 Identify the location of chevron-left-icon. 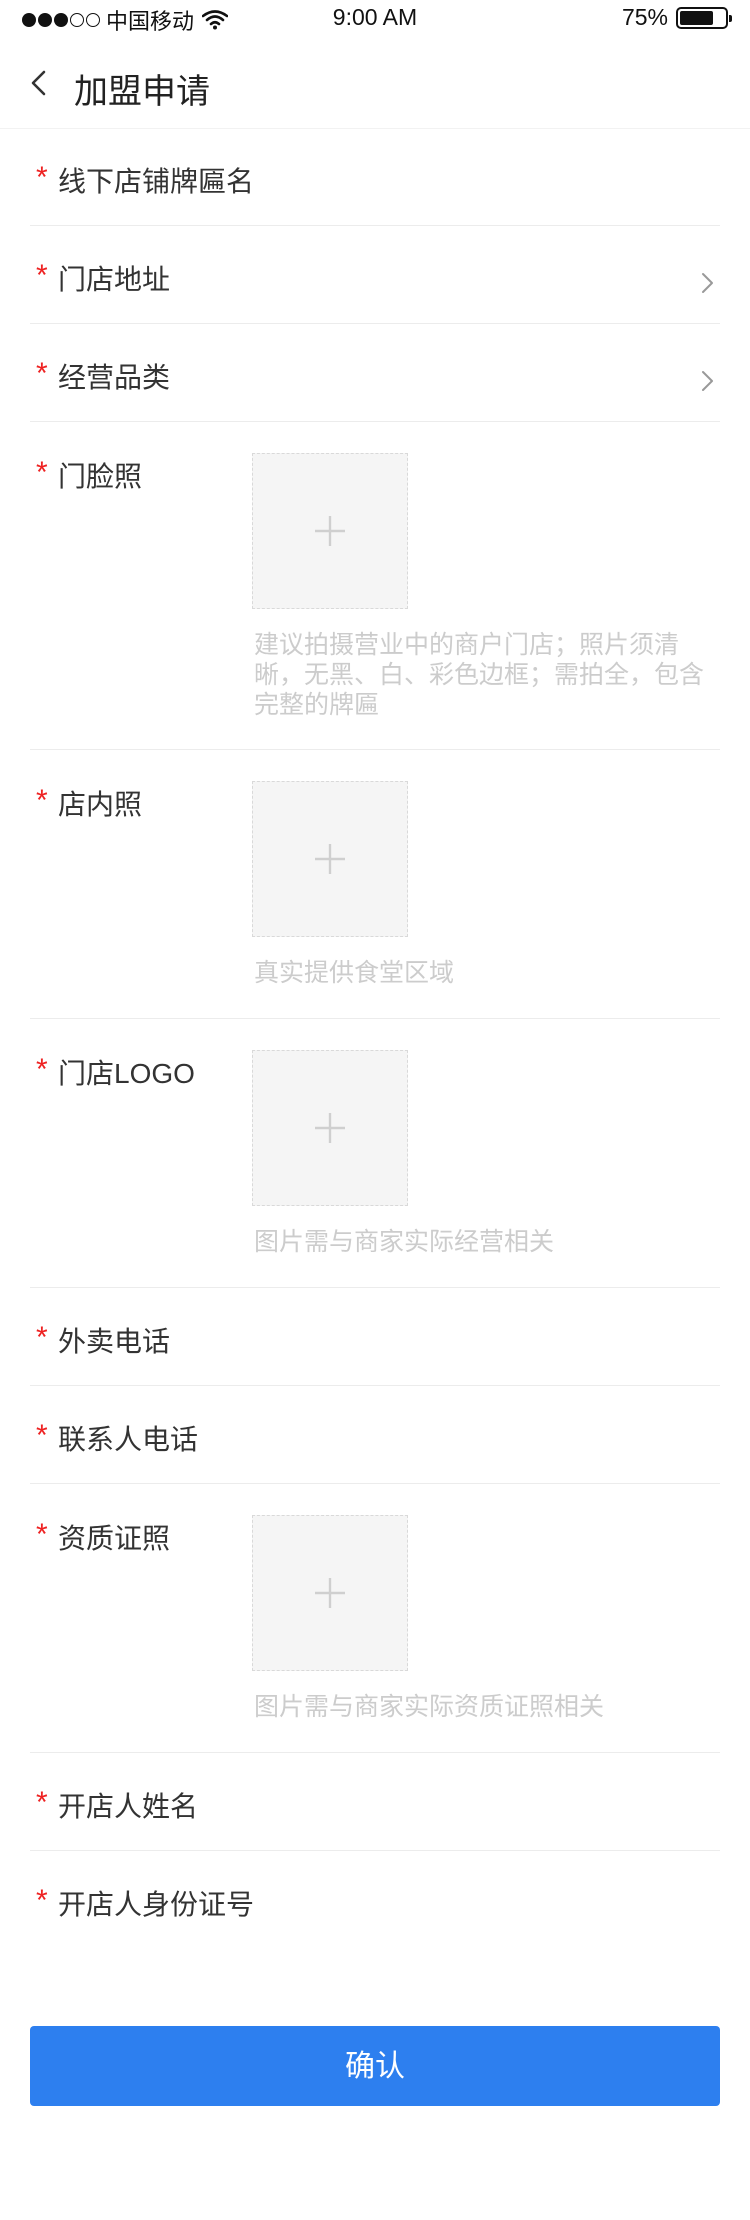
(39, 83).